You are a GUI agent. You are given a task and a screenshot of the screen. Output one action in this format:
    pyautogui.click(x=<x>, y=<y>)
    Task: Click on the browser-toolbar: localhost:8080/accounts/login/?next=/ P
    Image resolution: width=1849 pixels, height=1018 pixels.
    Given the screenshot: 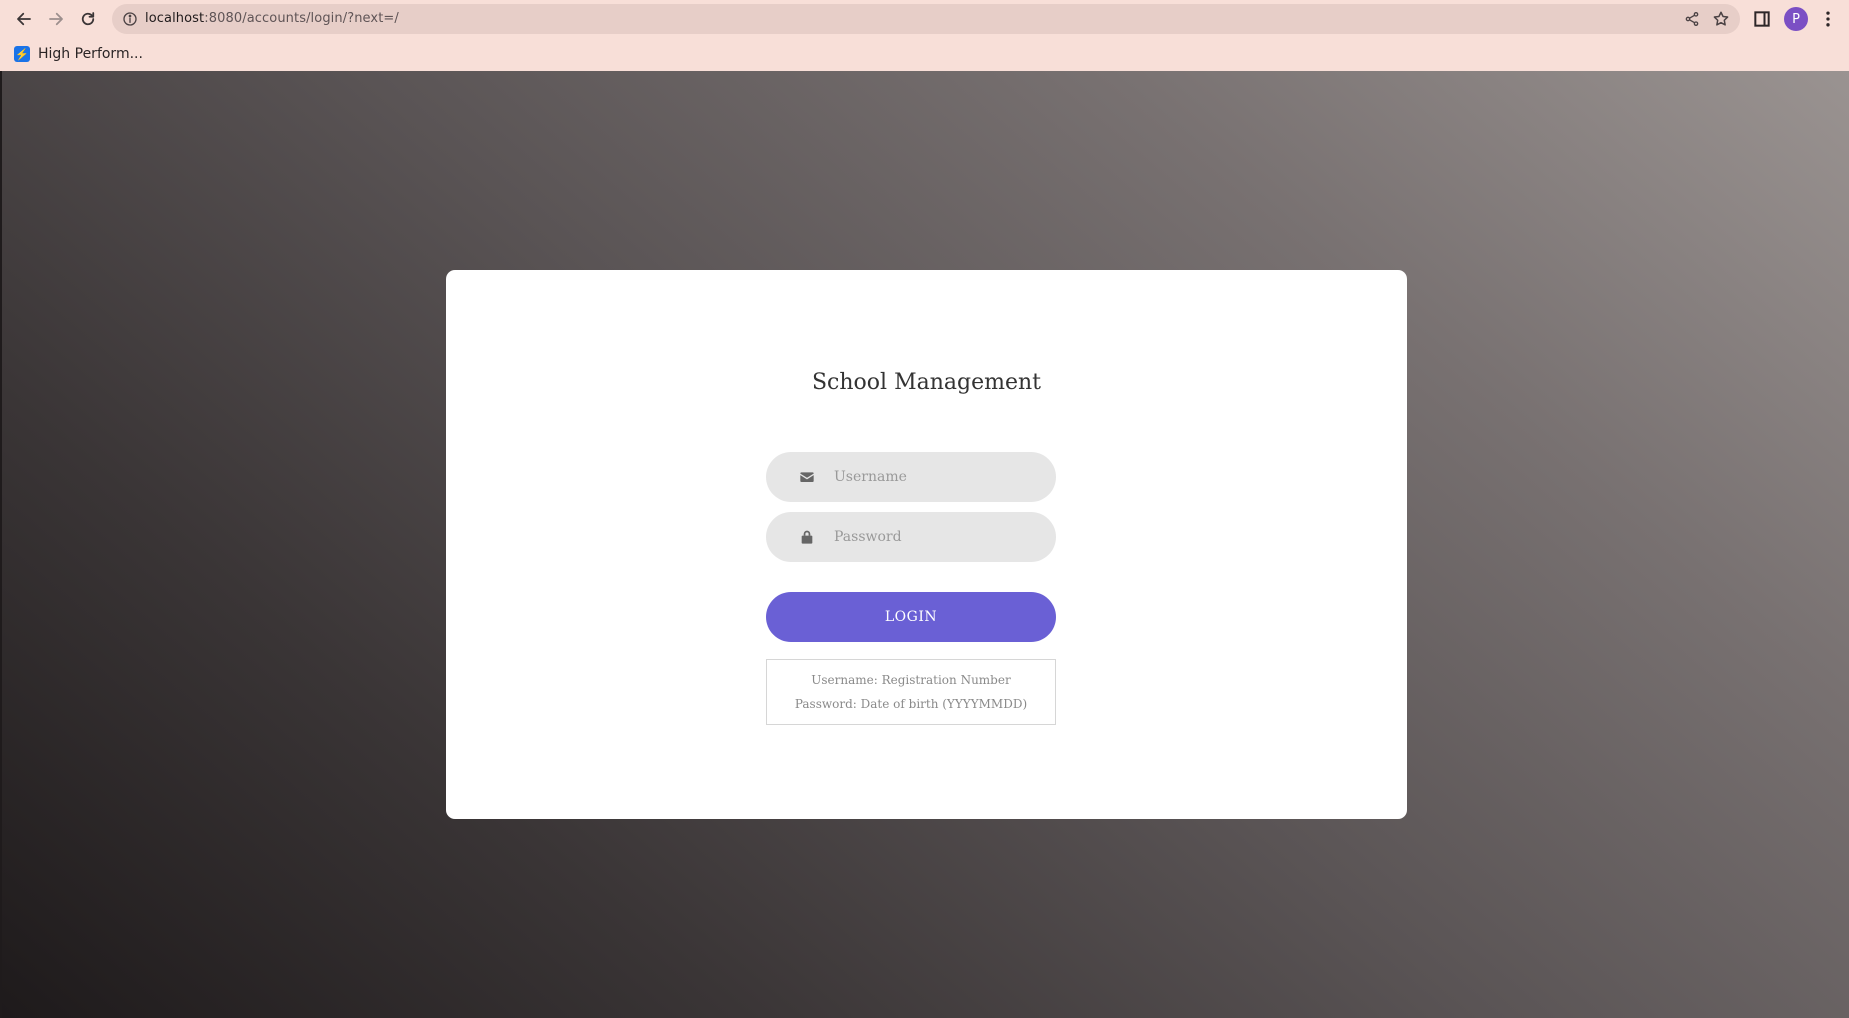 What is the action you would take?
    pyautogui.click(x=924, y=19)
    